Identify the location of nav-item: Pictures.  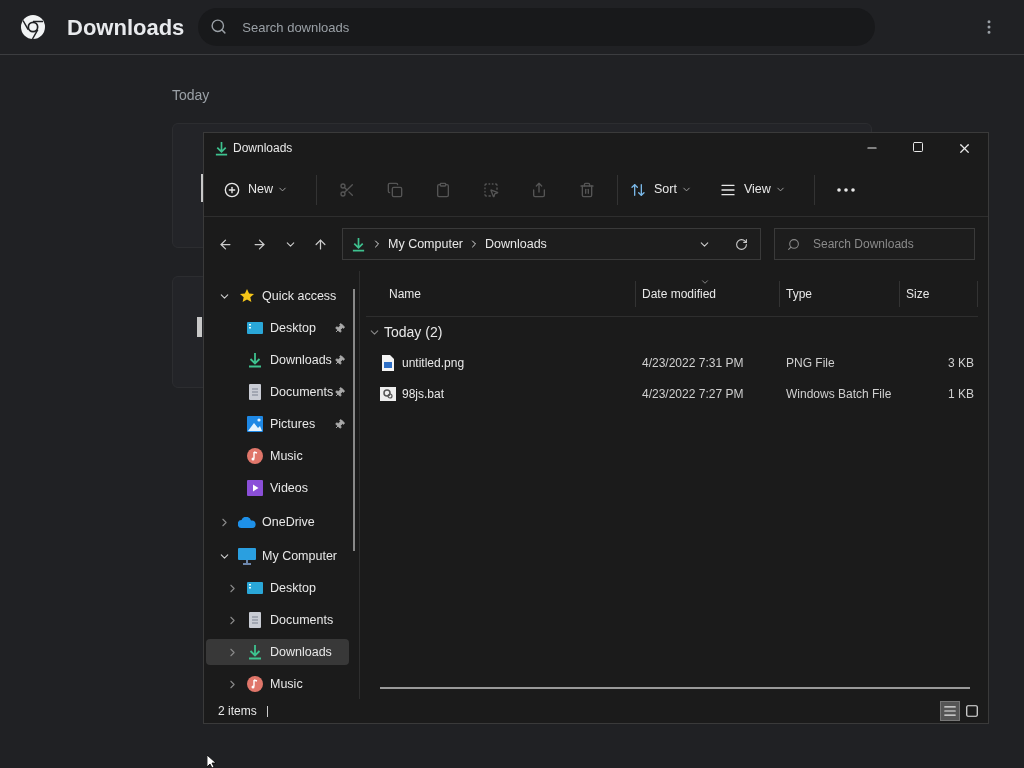
(277, 424).